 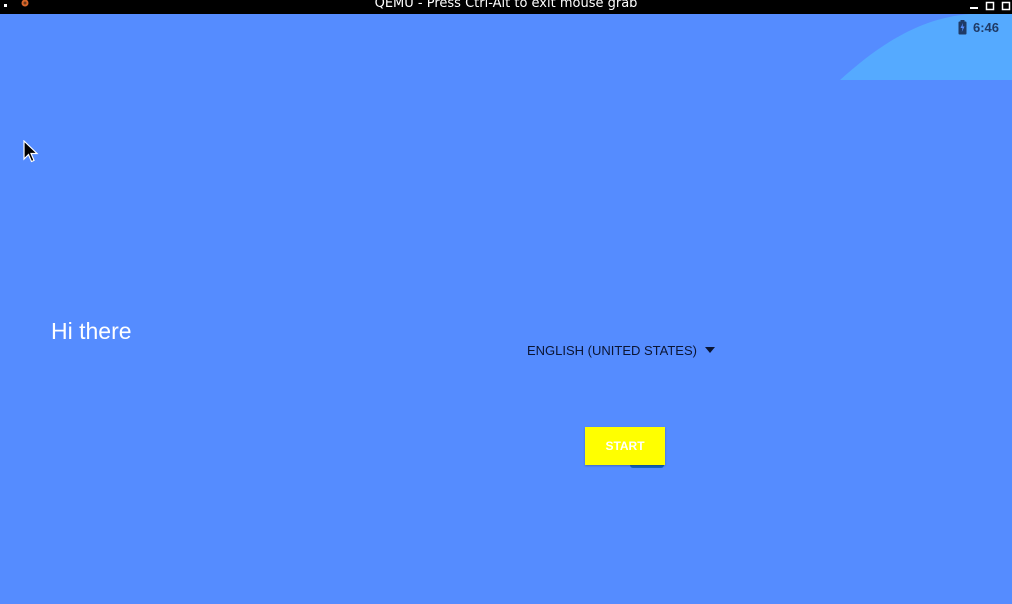 I want to click on start-button: START, so click(x=625, y=446).